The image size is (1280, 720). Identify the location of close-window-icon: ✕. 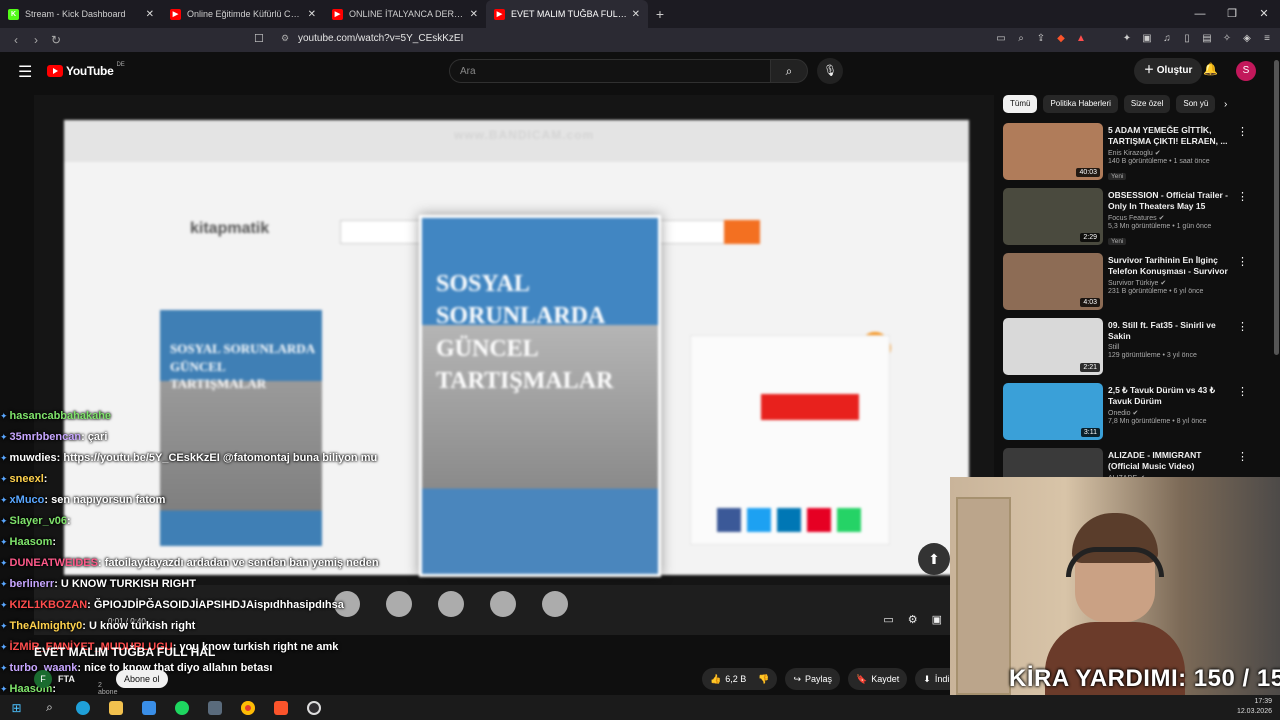
(1264, 14).